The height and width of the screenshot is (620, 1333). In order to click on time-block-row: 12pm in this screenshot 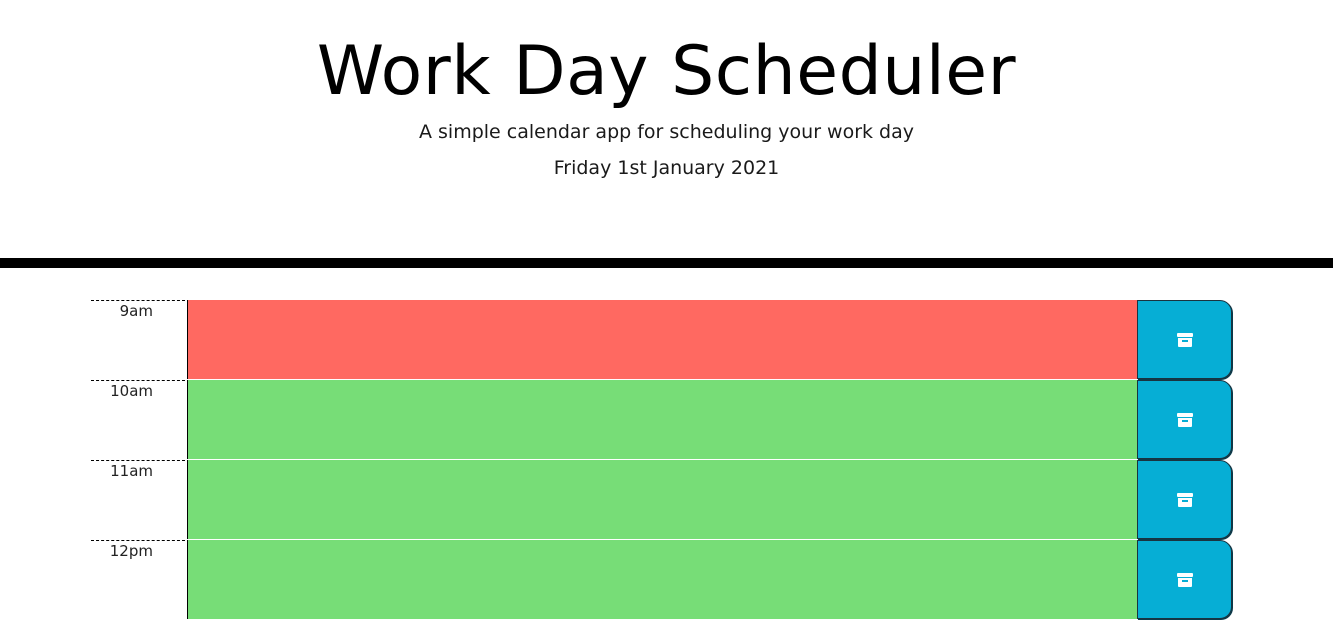, I will do `click(661, 580)`.